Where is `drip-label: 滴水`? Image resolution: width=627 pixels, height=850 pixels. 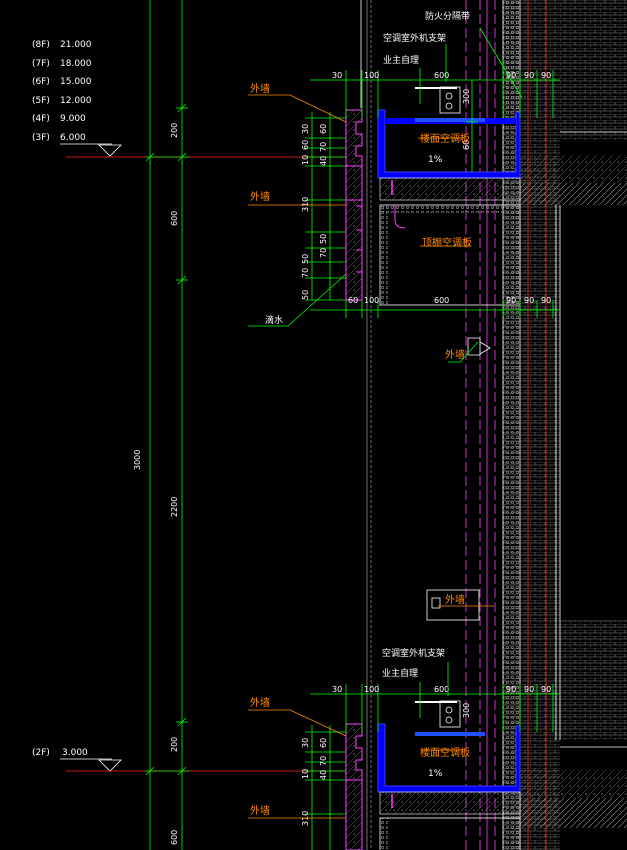
drip-label: 滴水 is located at coordinates (274, 320).